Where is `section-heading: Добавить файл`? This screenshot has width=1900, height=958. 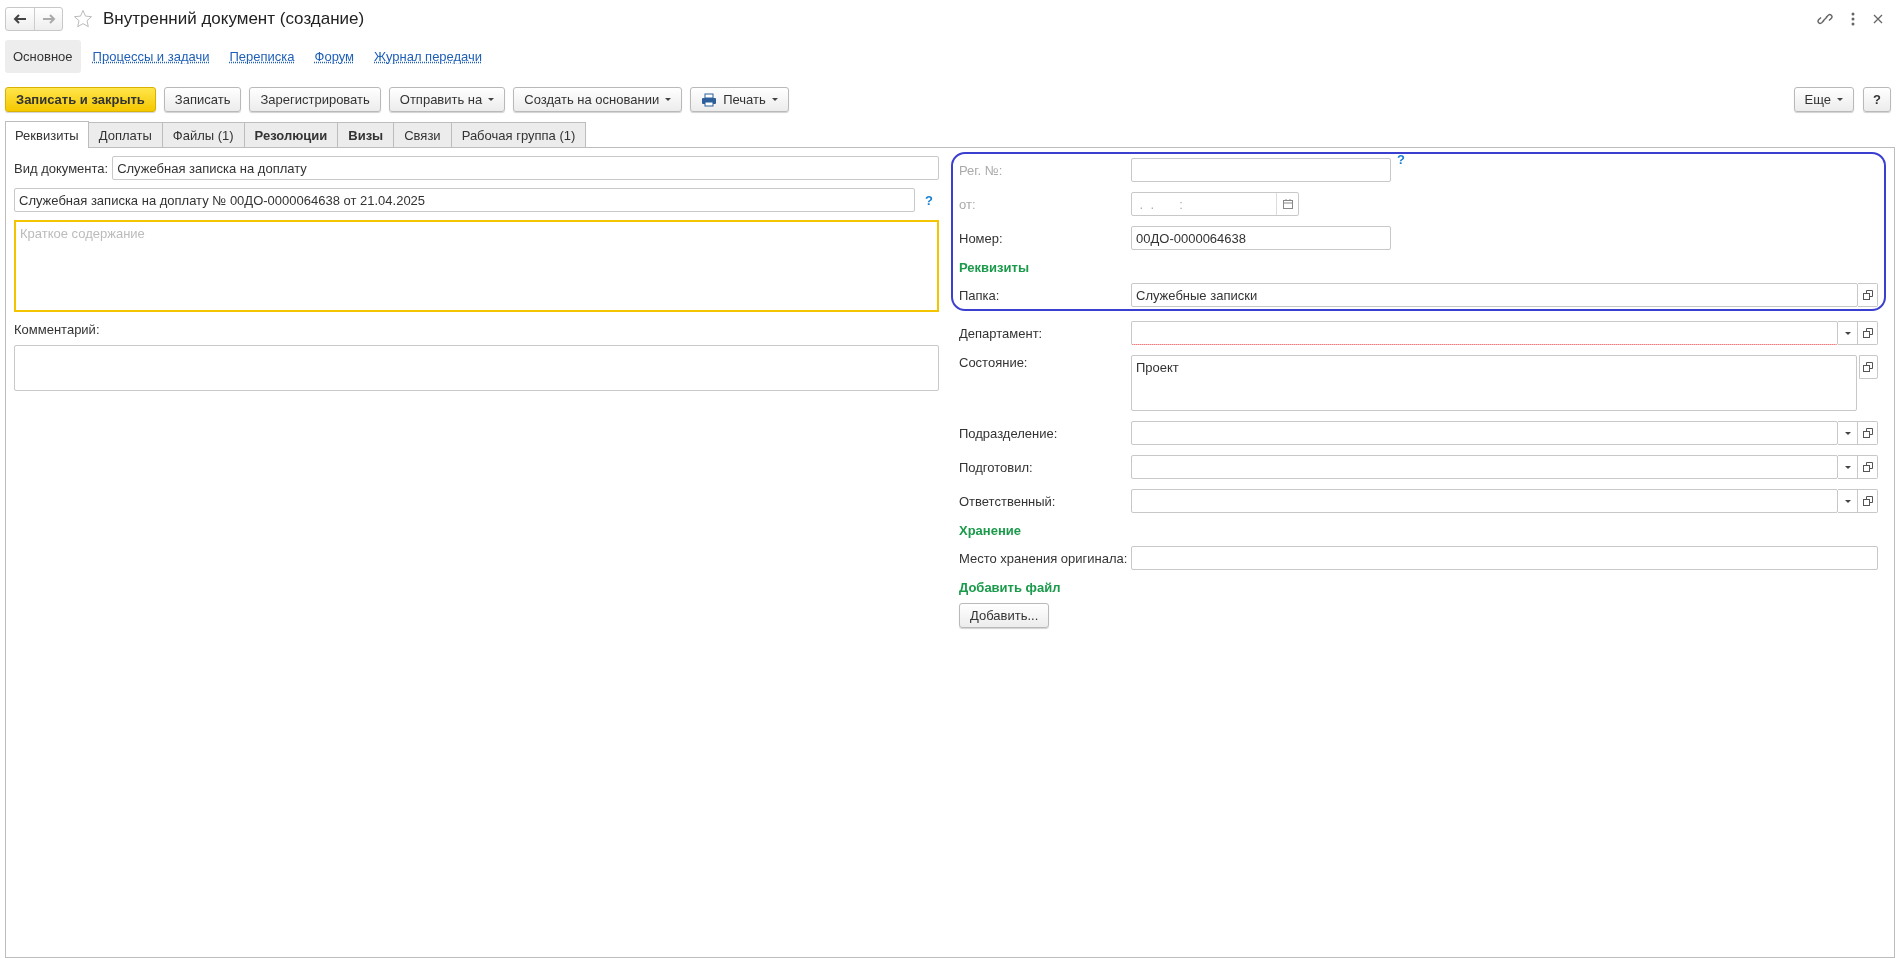 section-heading: Добавить файл is located at coordinates (1010, 587).